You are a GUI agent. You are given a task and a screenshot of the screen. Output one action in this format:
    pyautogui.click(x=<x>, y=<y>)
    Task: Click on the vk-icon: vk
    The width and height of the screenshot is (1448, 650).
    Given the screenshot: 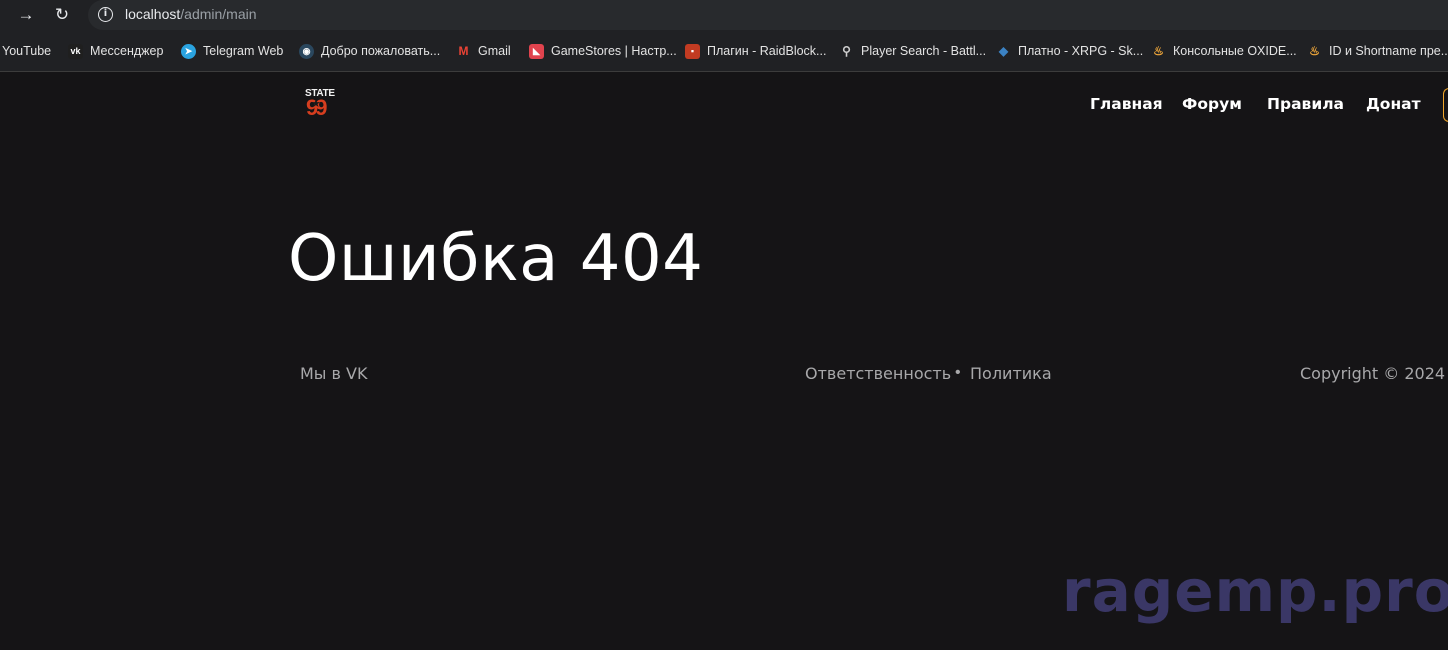 What is the action you would take?
    pyautogui.click(x=75, y=51)
    